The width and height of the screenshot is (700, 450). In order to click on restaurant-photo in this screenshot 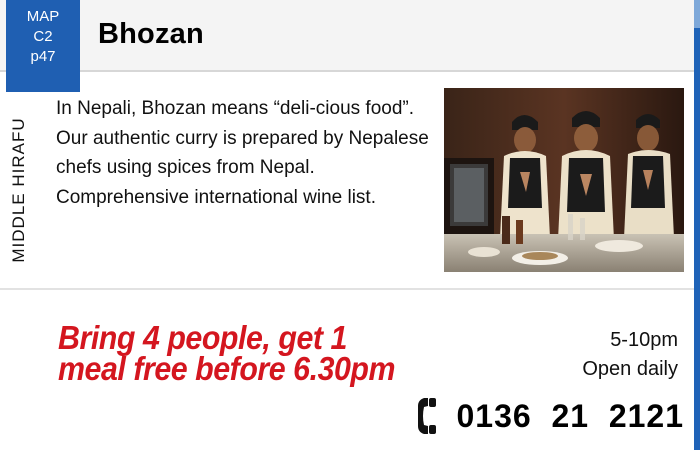, I will do `click(564, 180)`.